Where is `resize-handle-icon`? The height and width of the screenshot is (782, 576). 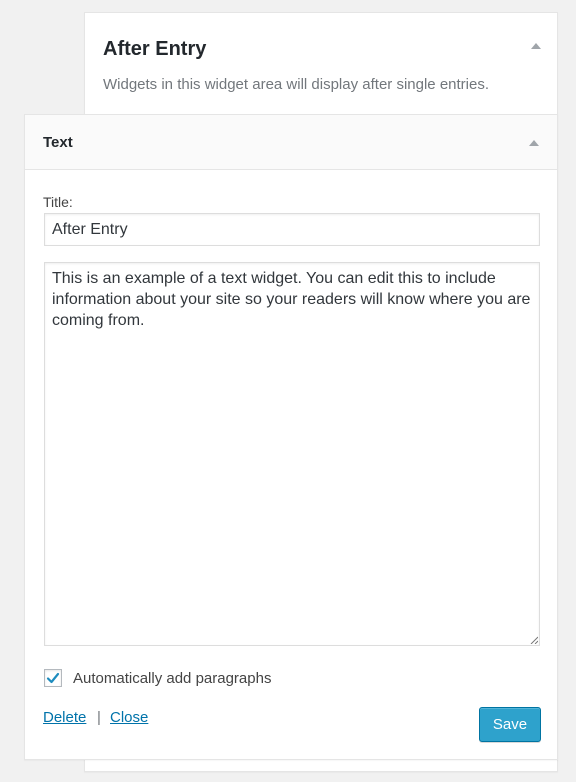 resize-handle-icon is located at coordinates (534, 640).